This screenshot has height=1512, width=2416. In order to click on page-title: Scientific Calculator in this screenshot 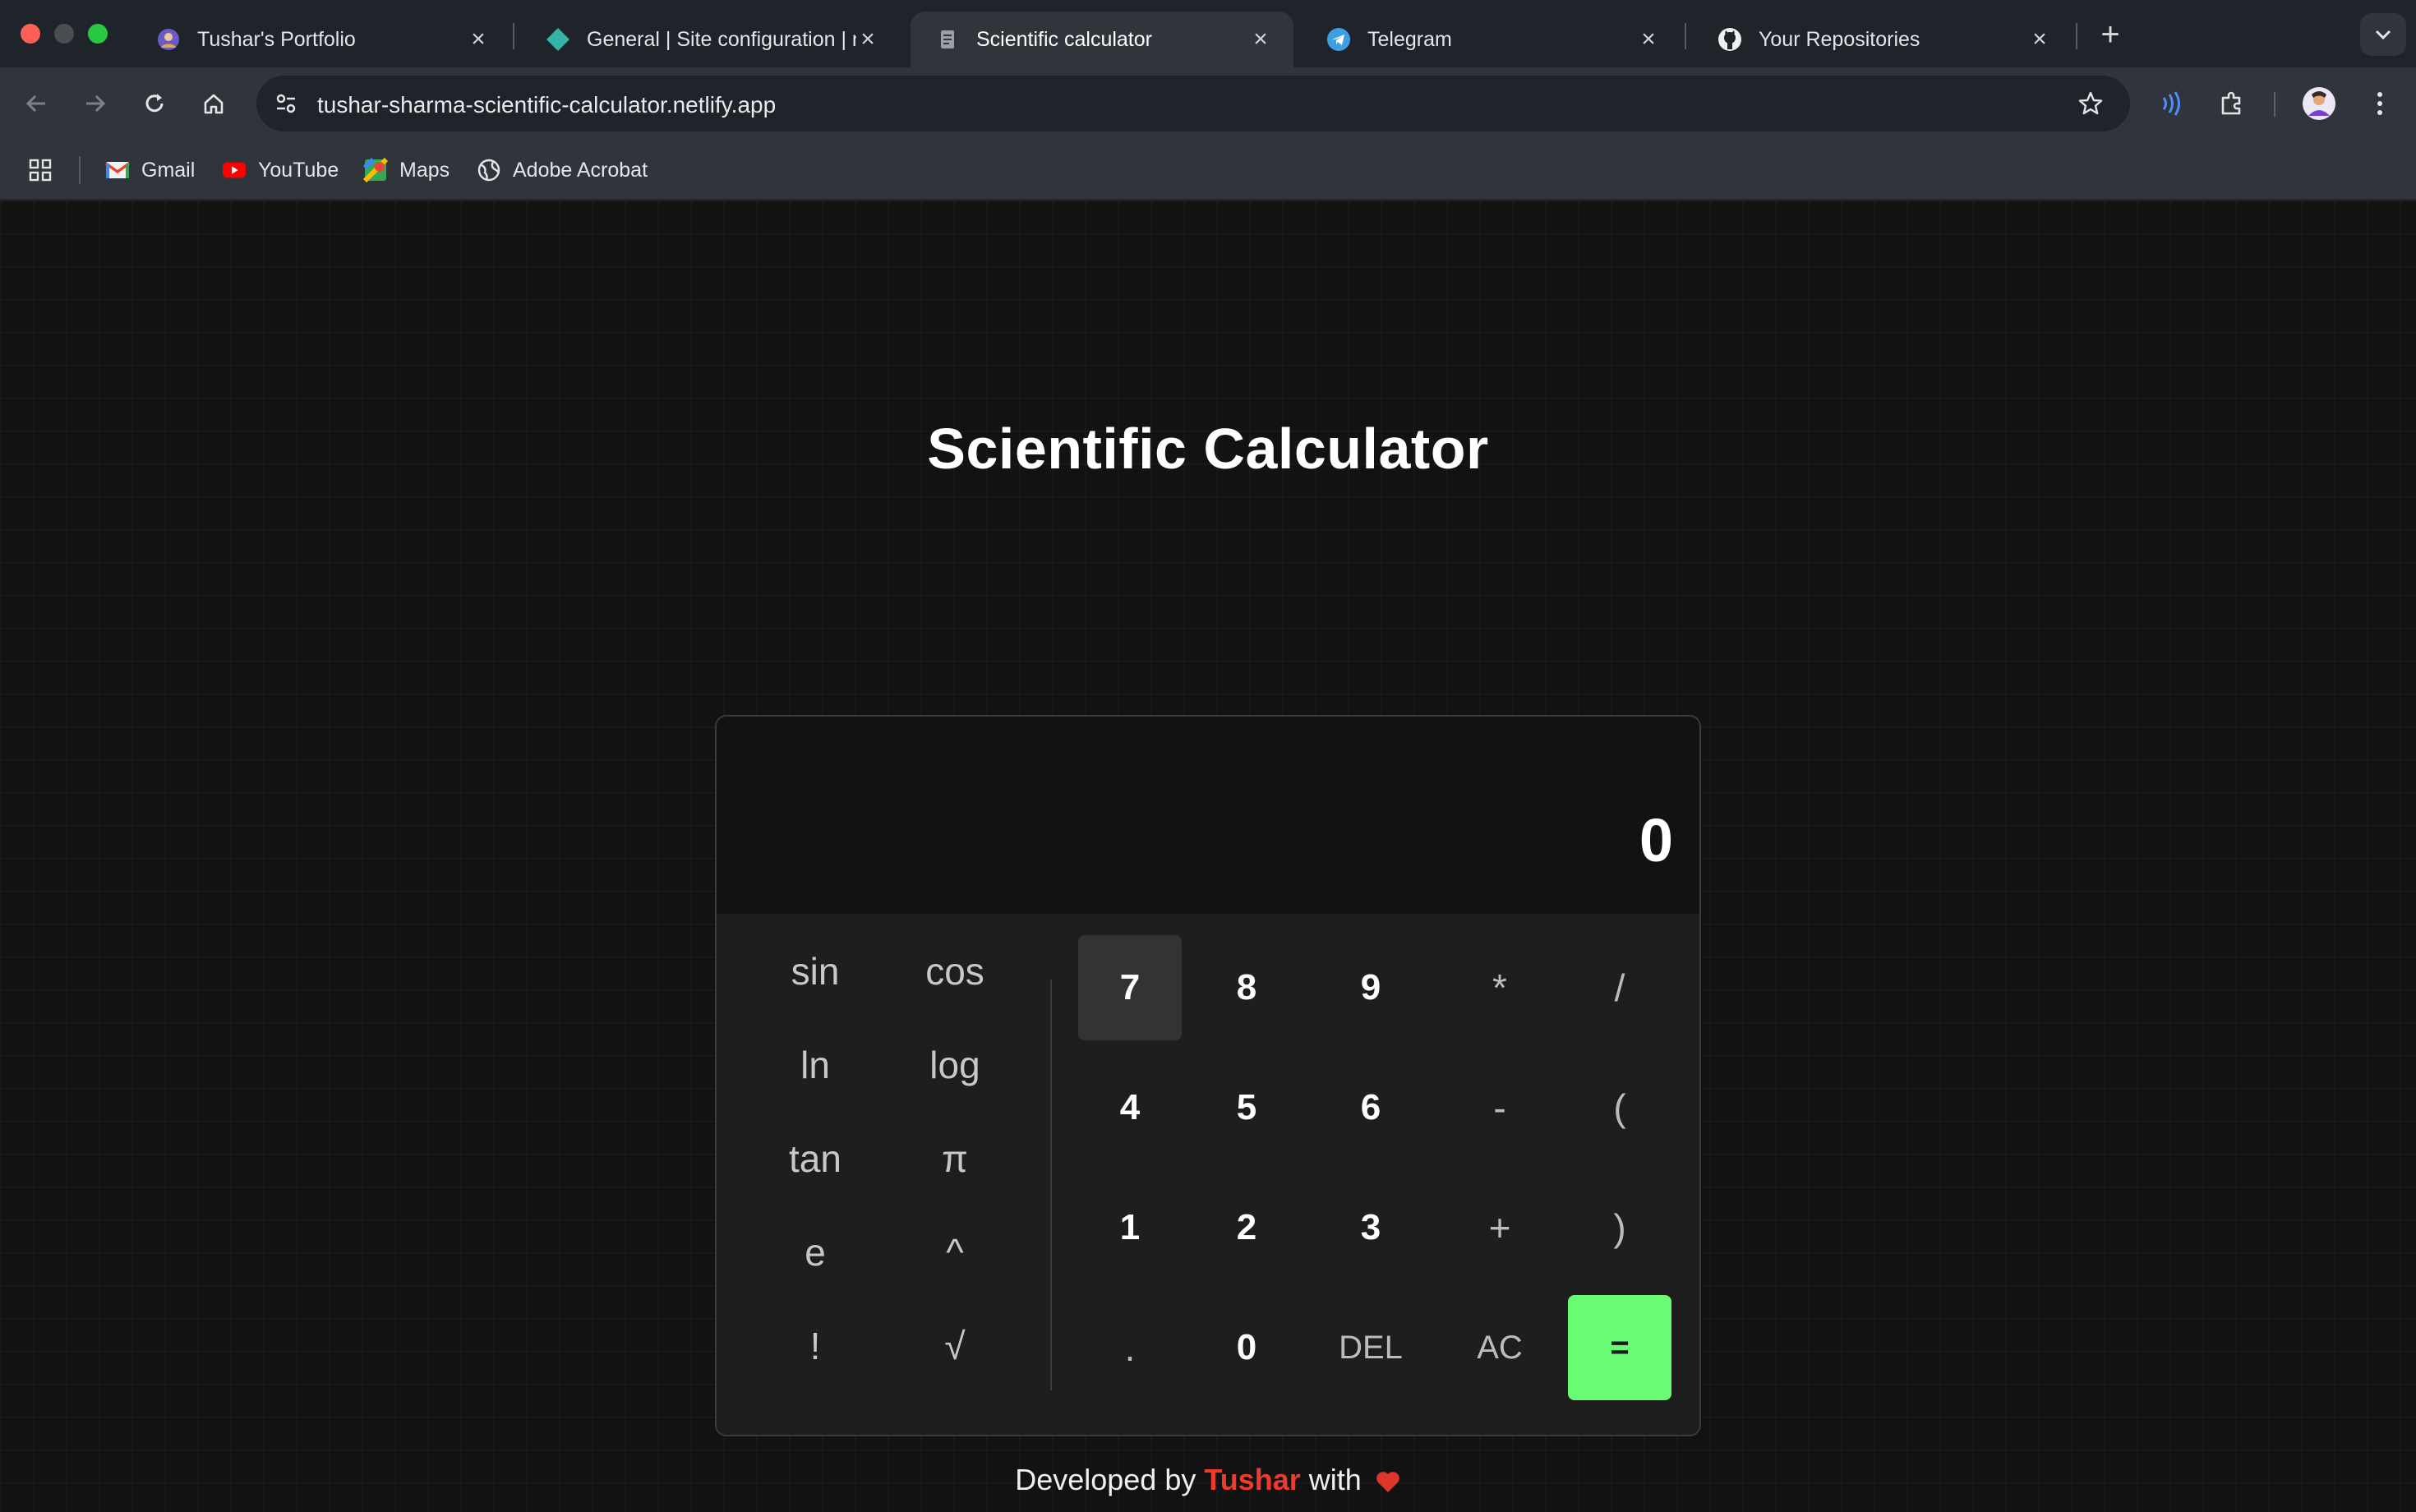, I will do `click(1208, 449)`.